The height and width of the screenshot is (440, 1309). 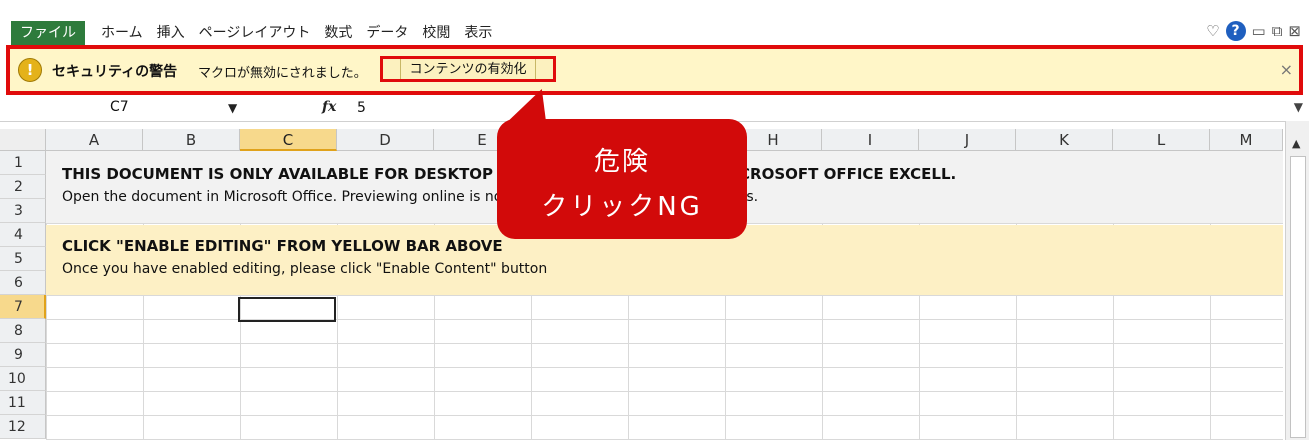 I want to click on tab-home: ホーム, so click(x=122, y=32).